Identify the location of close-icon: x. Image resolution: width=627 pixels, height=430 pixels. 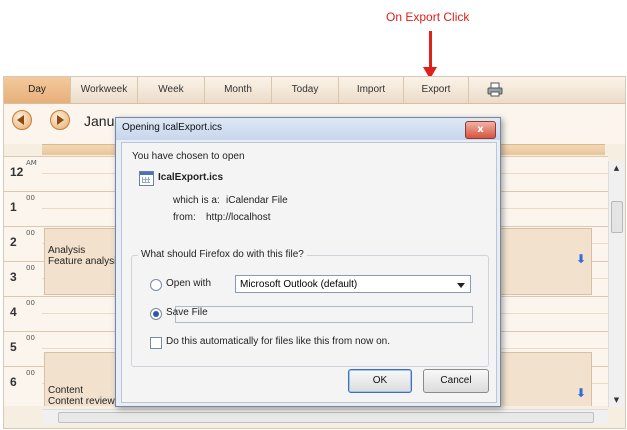
(480, 130).